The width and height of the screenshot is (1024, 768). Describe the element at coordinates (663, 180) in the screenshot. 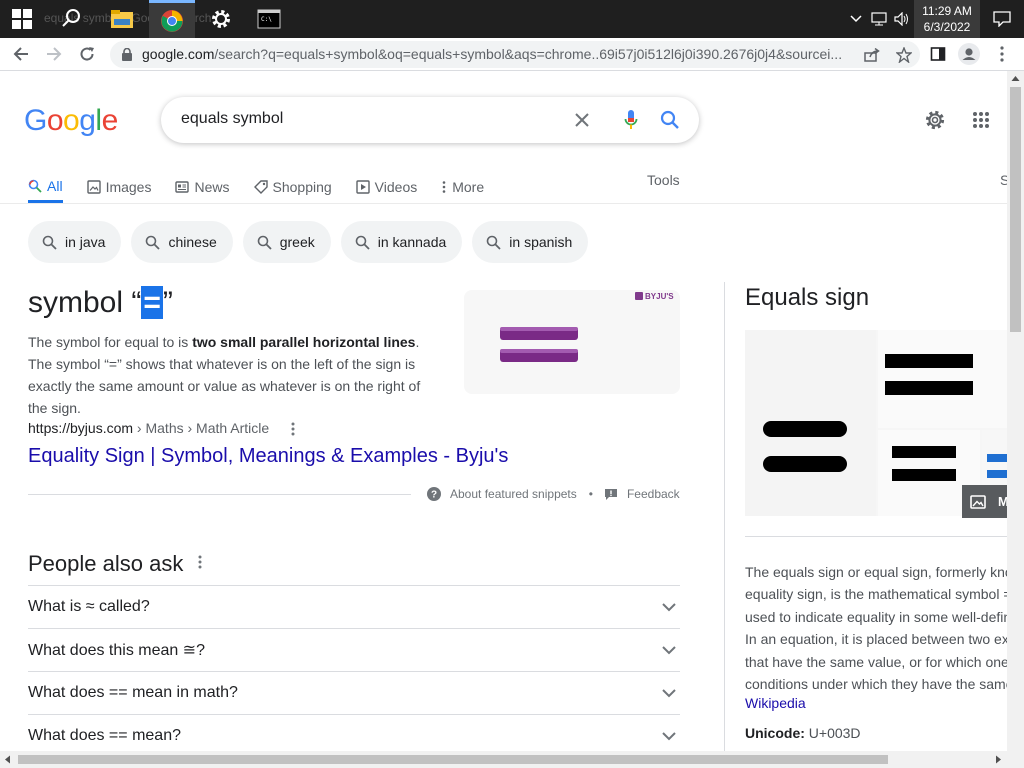

I see `tools-button: Tools` at that location.